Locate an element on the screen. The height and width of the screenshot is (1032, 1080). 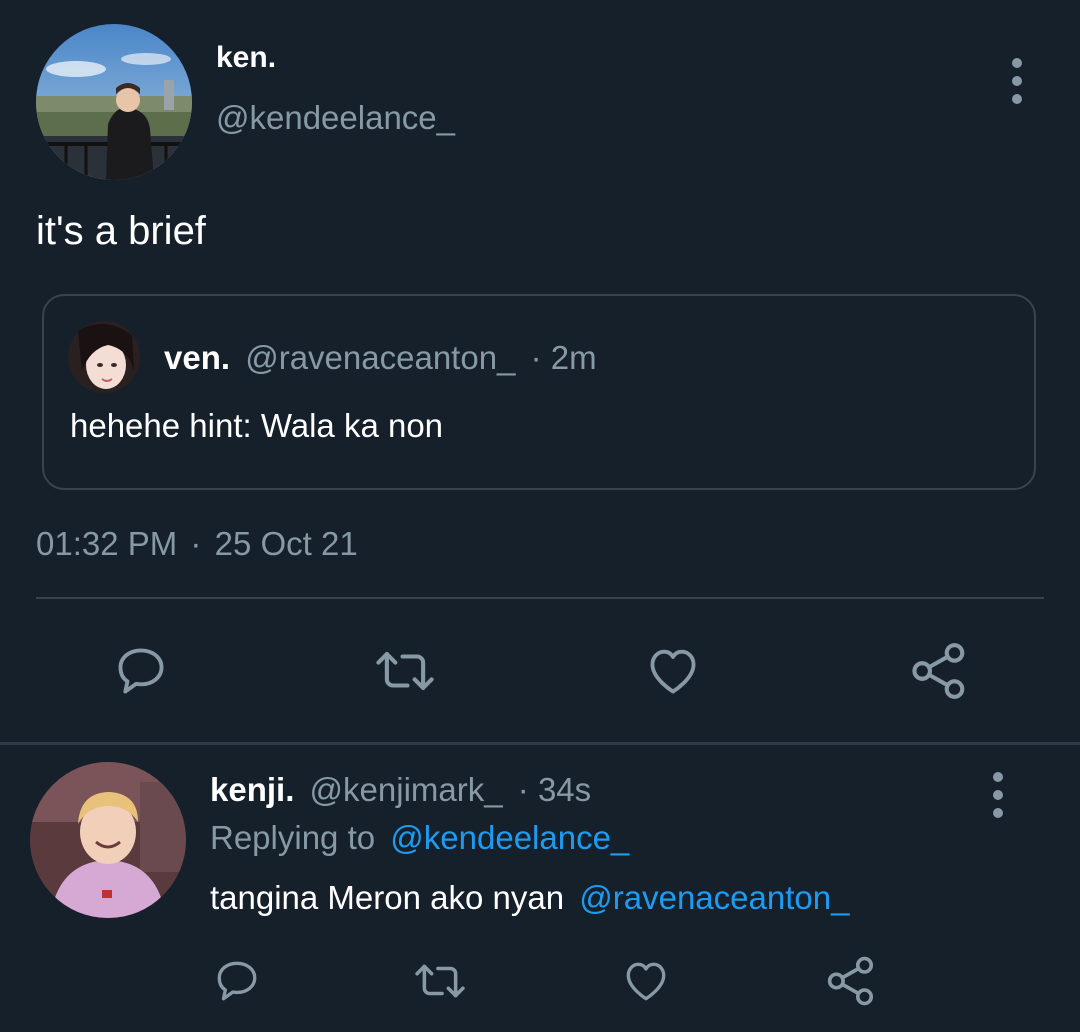
reply-author-avatar is located at coordinates (108, 840).